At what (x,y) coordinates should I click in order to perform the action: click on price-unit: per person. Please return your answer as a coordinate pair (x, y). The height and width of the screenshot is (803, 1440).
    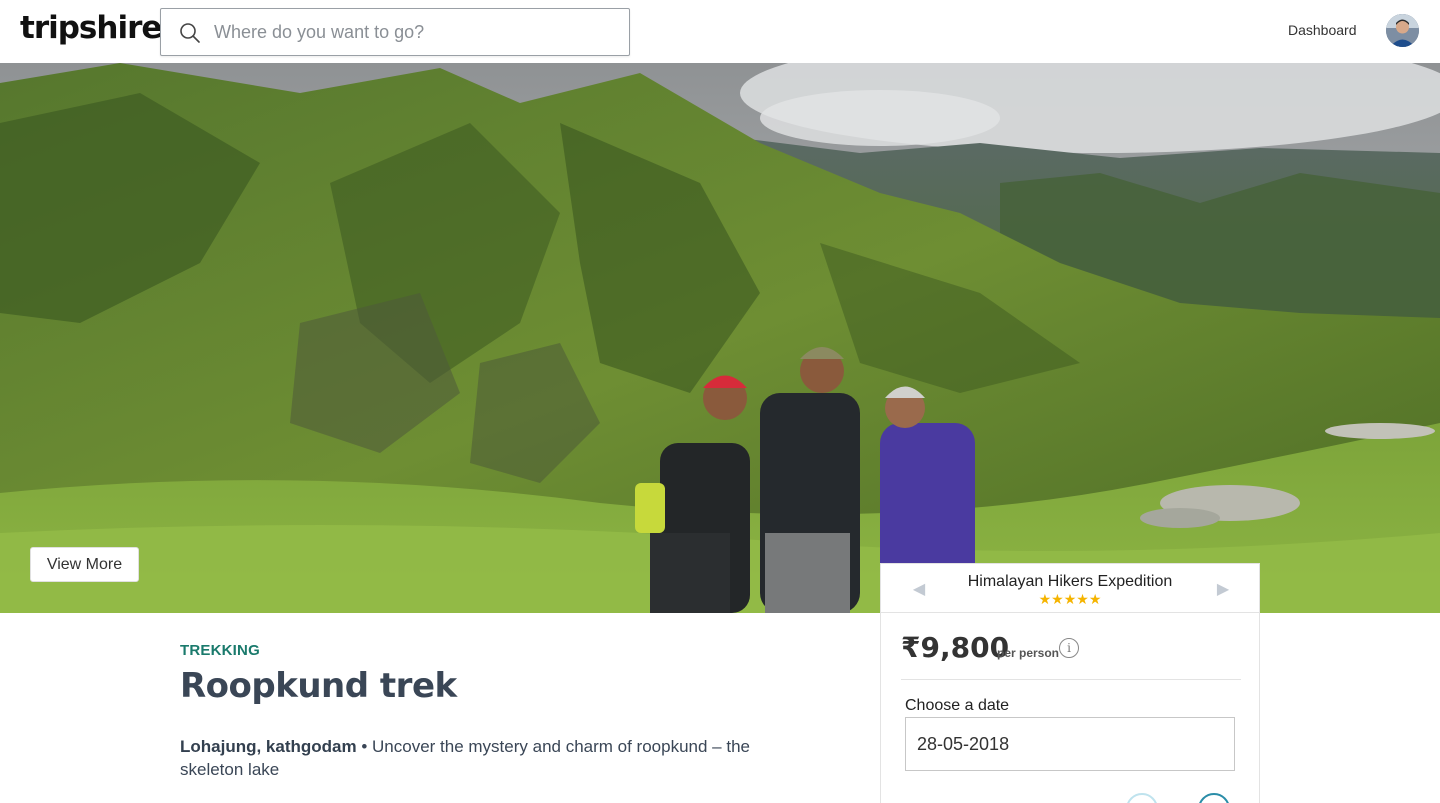
    Looking at the image, I should click on (1028, 653).